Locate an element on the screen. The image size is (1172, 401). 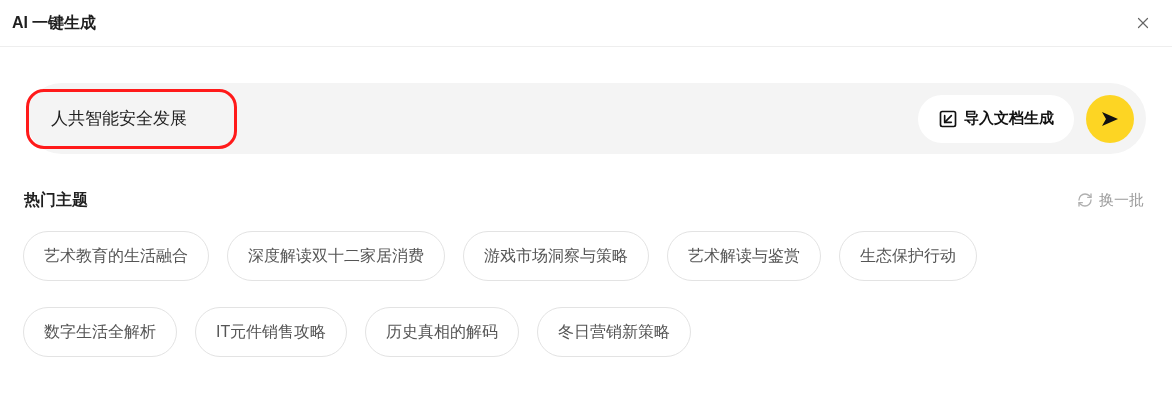
send-button is located at coordinates (1110, 118).